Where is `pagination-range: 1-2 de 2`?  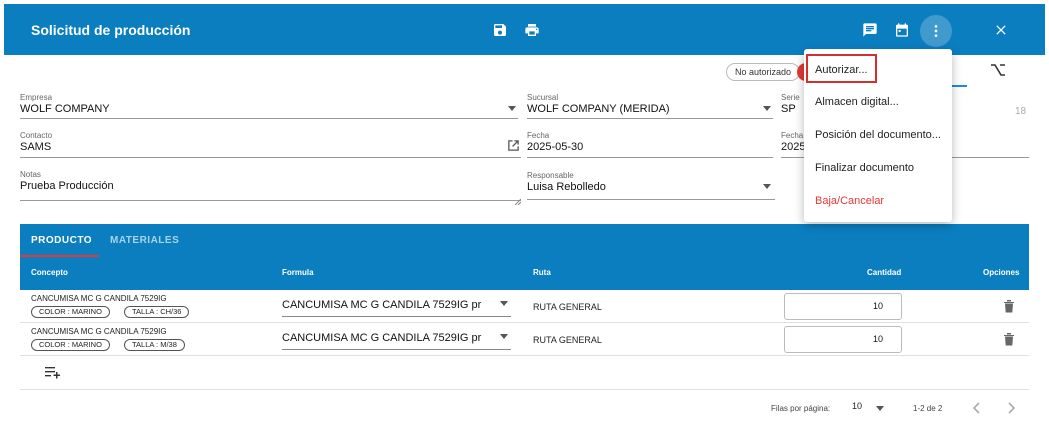
pagination-range: 1-2 de 2 is located at coordinates (928, 408).